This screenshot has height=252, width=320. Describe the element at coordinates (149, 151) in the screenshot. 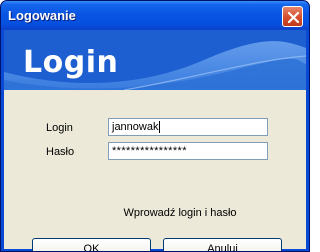

I see `password-input-value: ****************` at that location.